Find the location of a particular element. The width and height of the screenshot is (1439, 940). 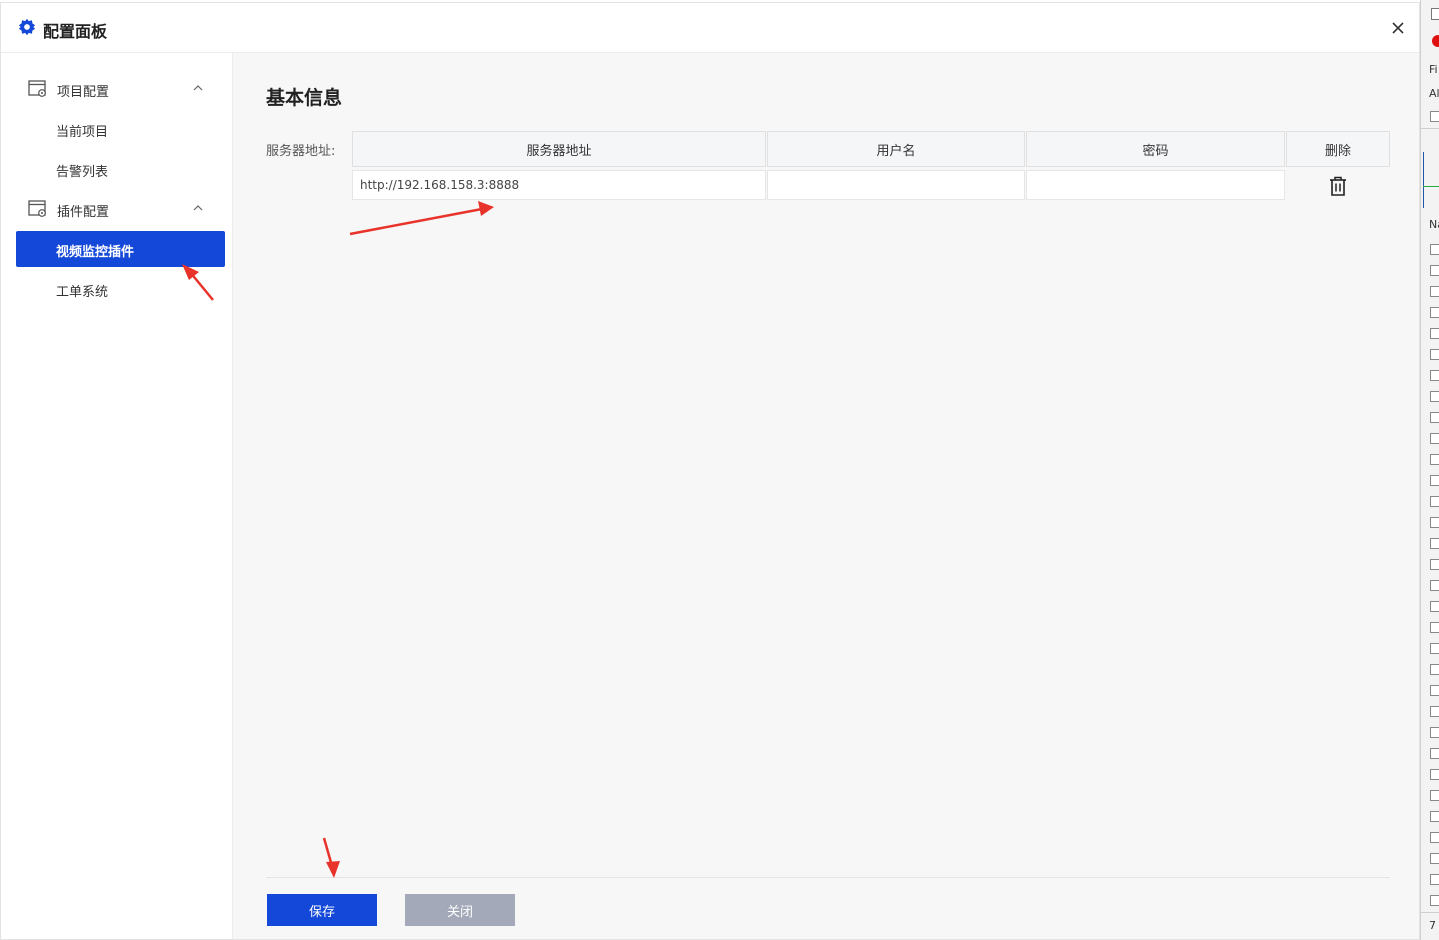

sidebar-group-label: 项目配置 is located at coordinates (83, 92).